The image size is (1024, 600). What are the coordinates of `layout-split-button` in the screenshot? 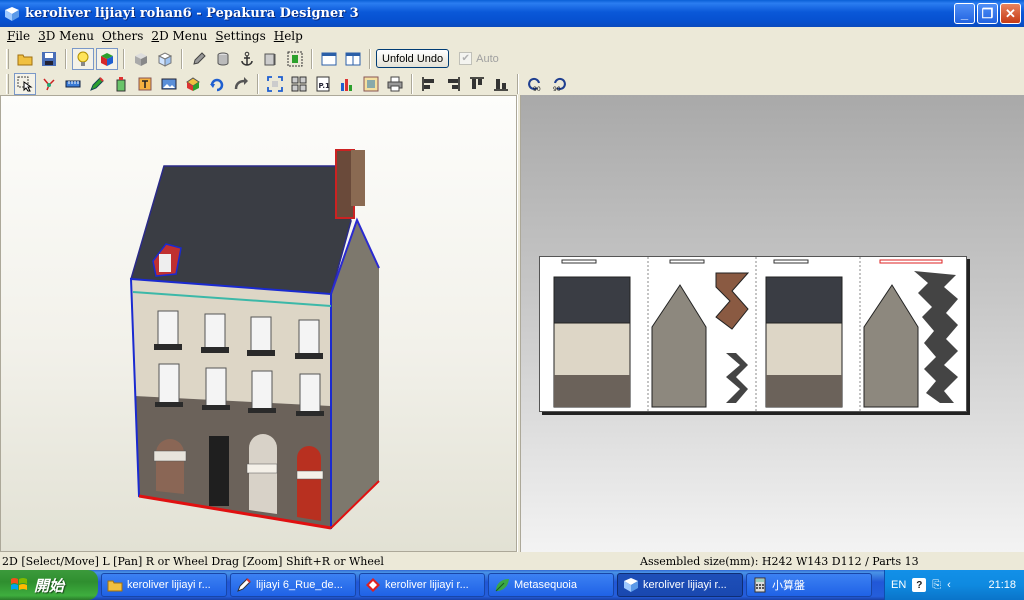 It's located at (353, 59).